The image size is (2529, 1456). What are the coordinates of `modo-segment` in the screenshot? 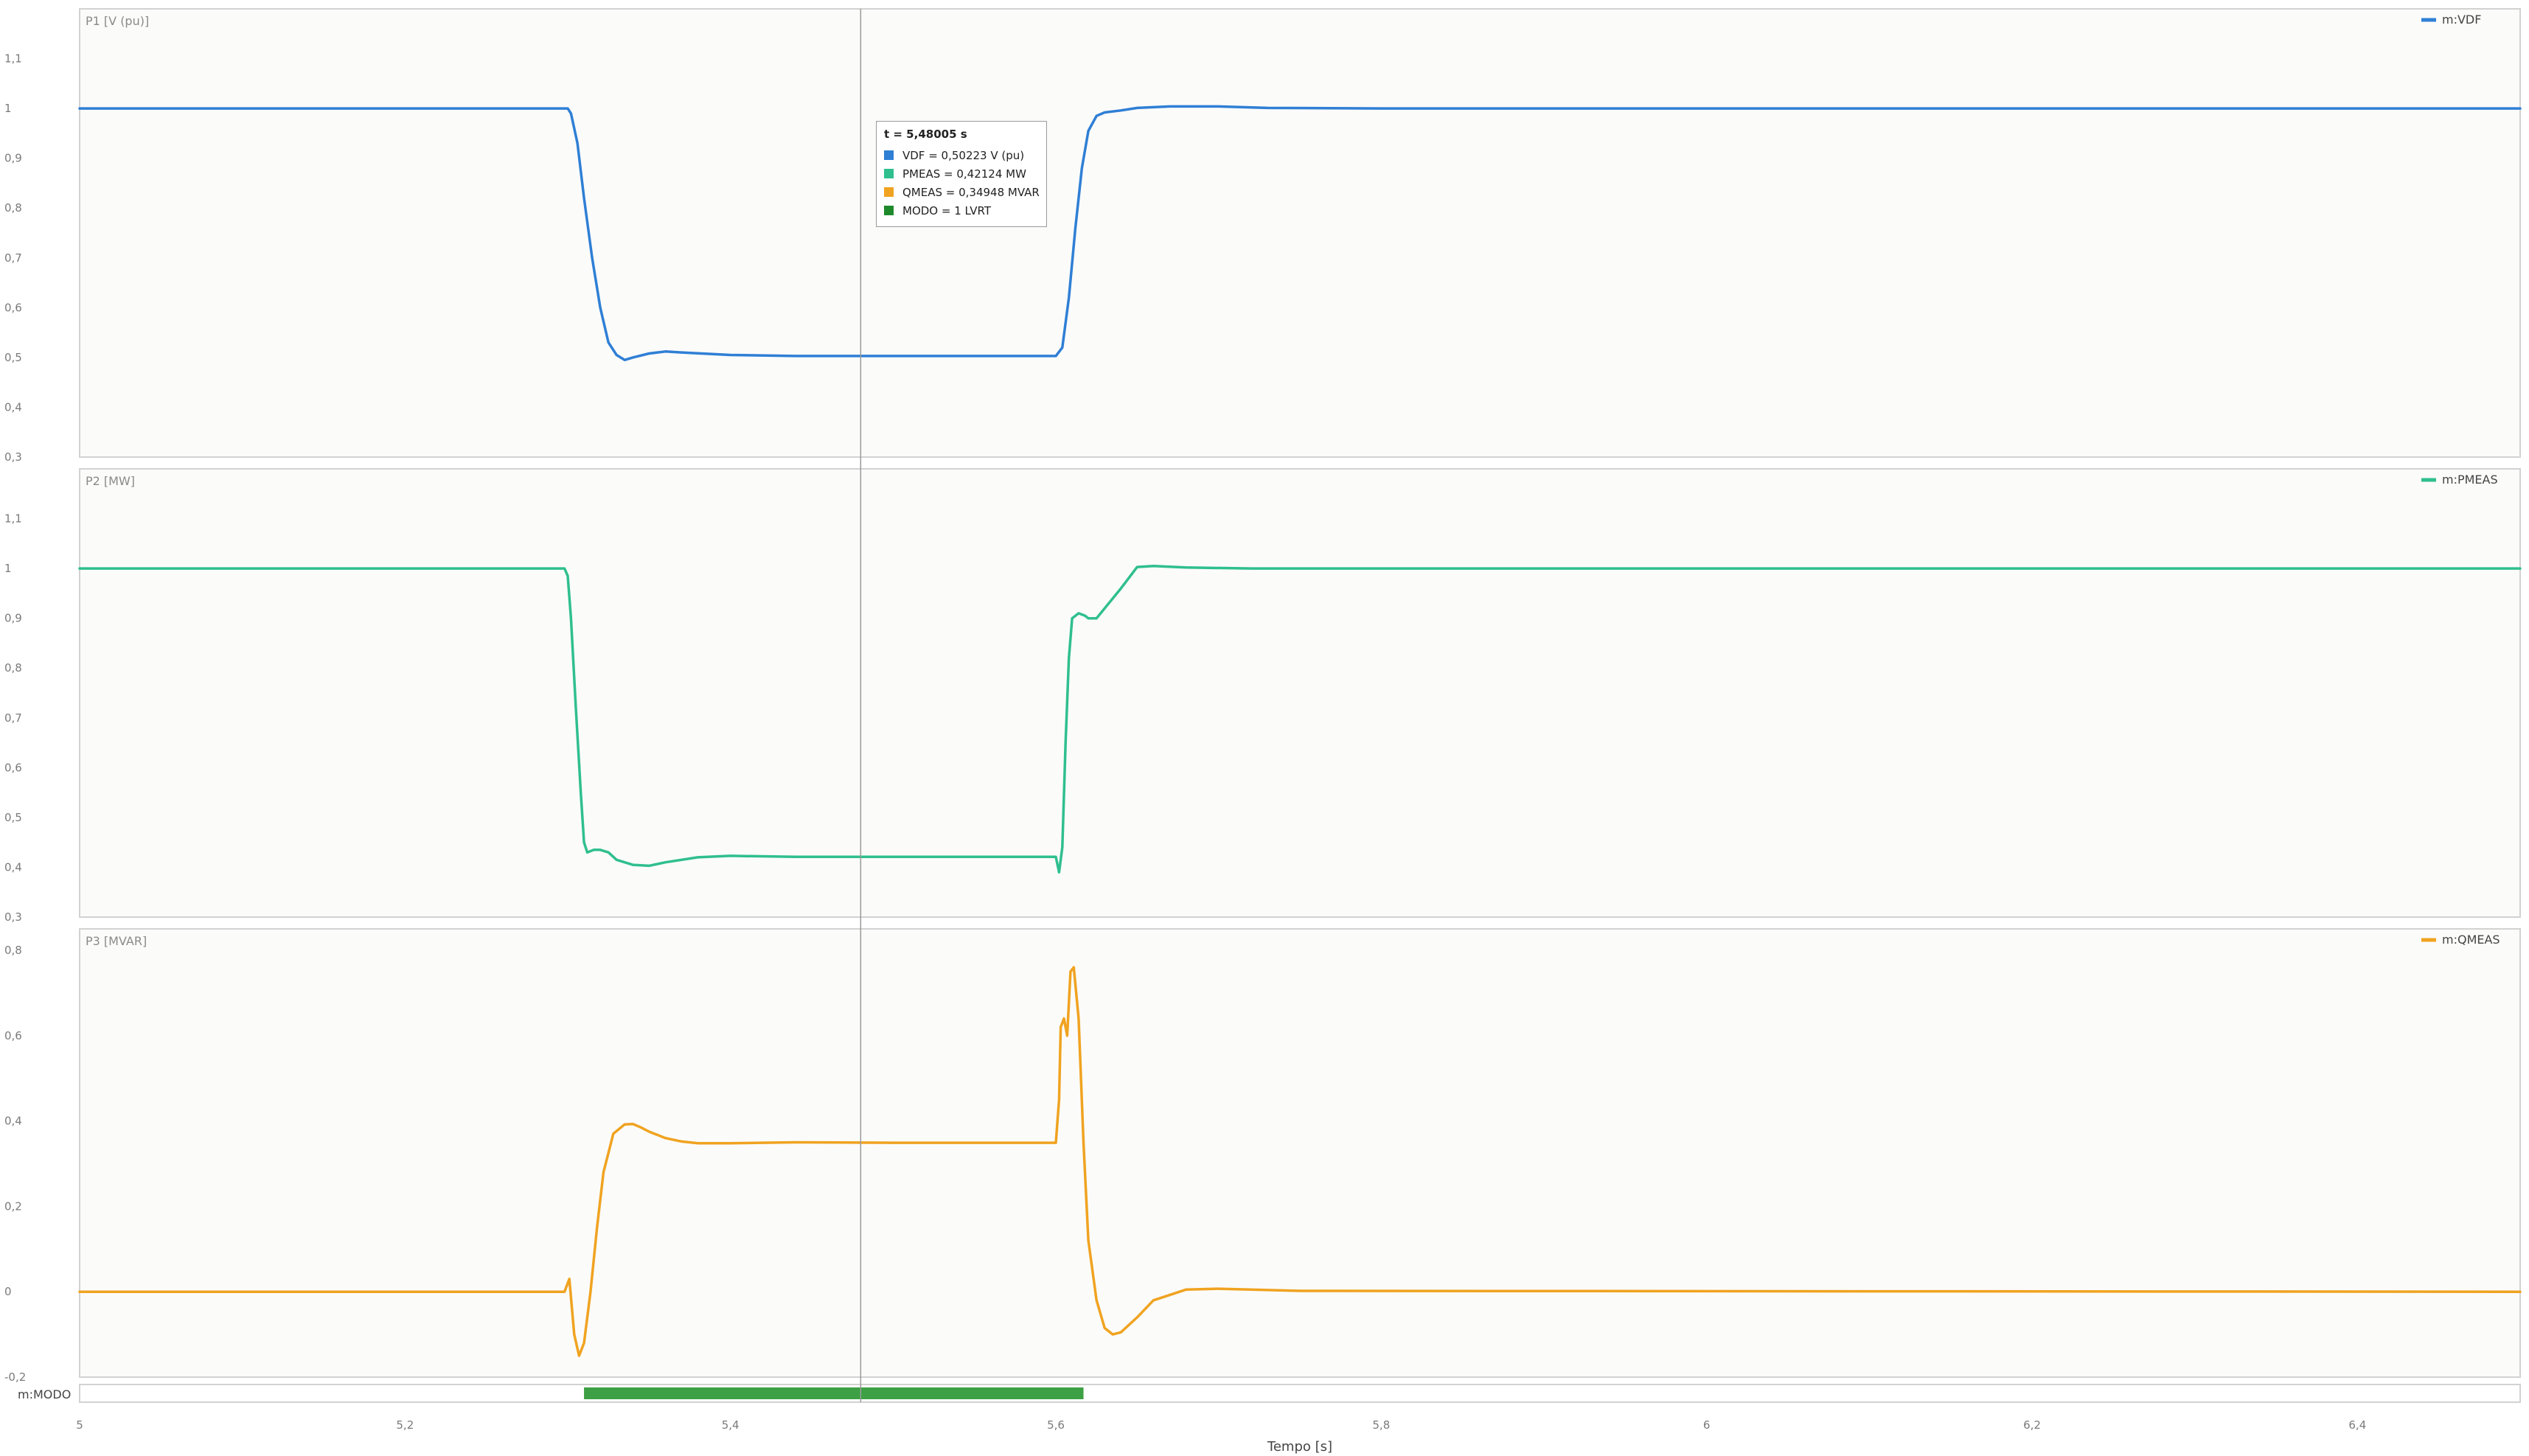 It's located at (834, 1393).